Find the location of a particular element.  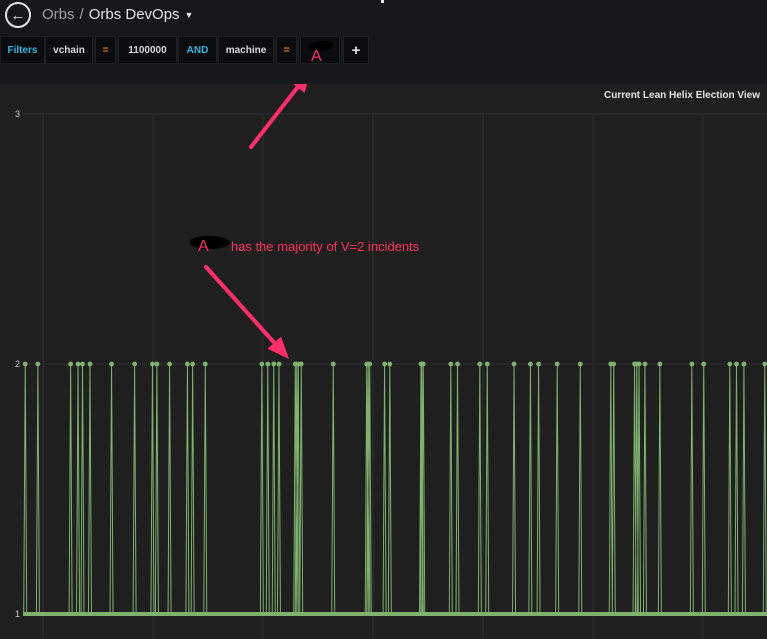

redaction-label: A is located at coordinates (316, 56).